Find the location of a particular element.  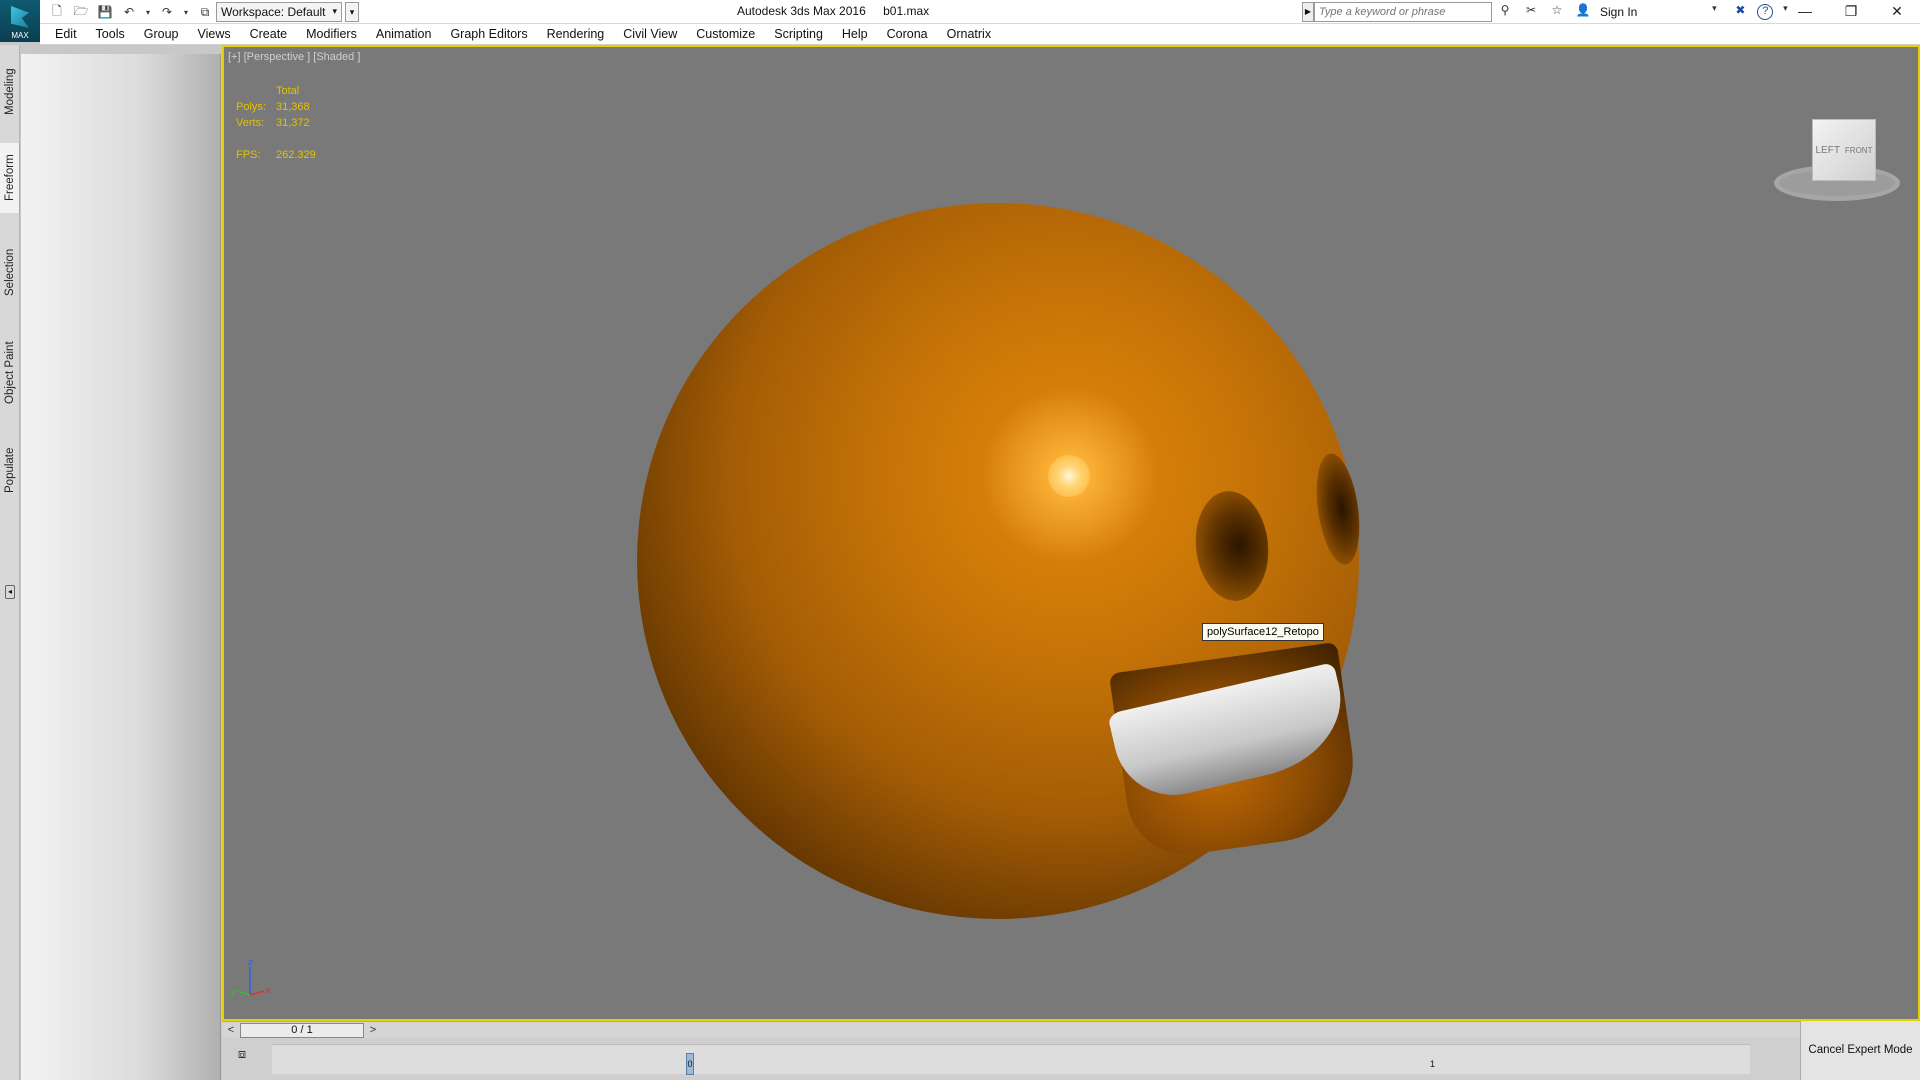

undo-icon: ↶ is located at coordinates (129, 12).